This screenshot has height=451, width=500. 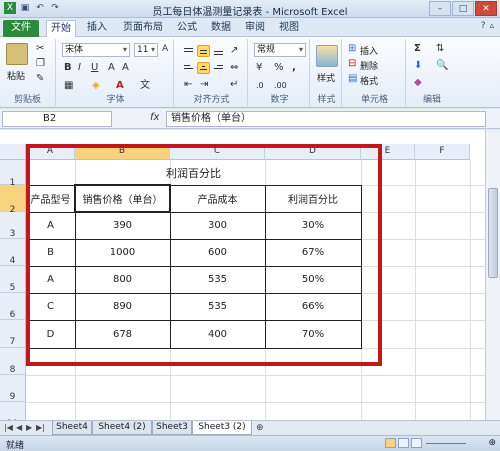 I want to click on maximize-icon: □, so click(x=463, y=8).